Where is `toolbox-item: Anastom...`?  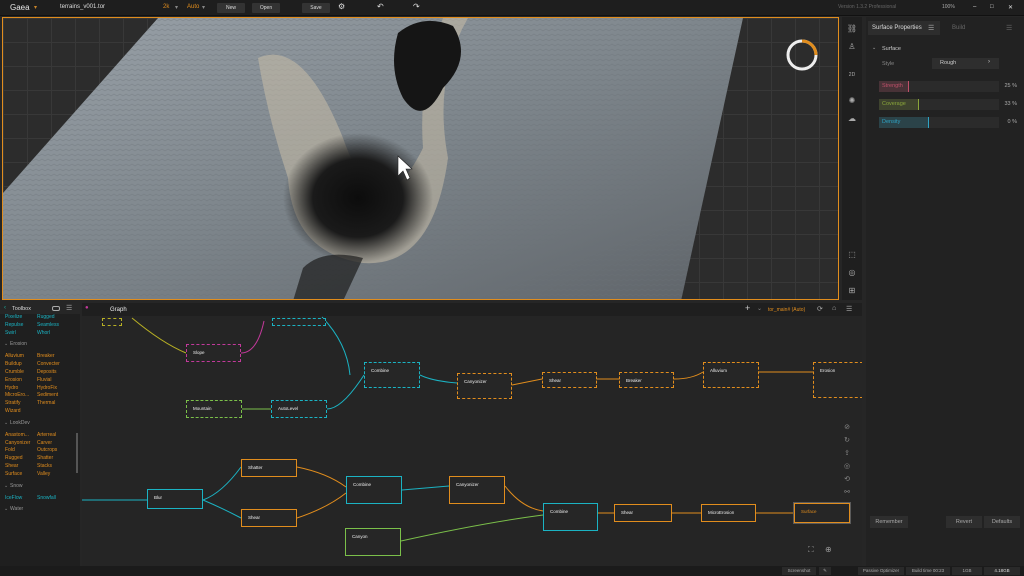 toolbox-item: Anastom... is located at coordinates (17, 435).